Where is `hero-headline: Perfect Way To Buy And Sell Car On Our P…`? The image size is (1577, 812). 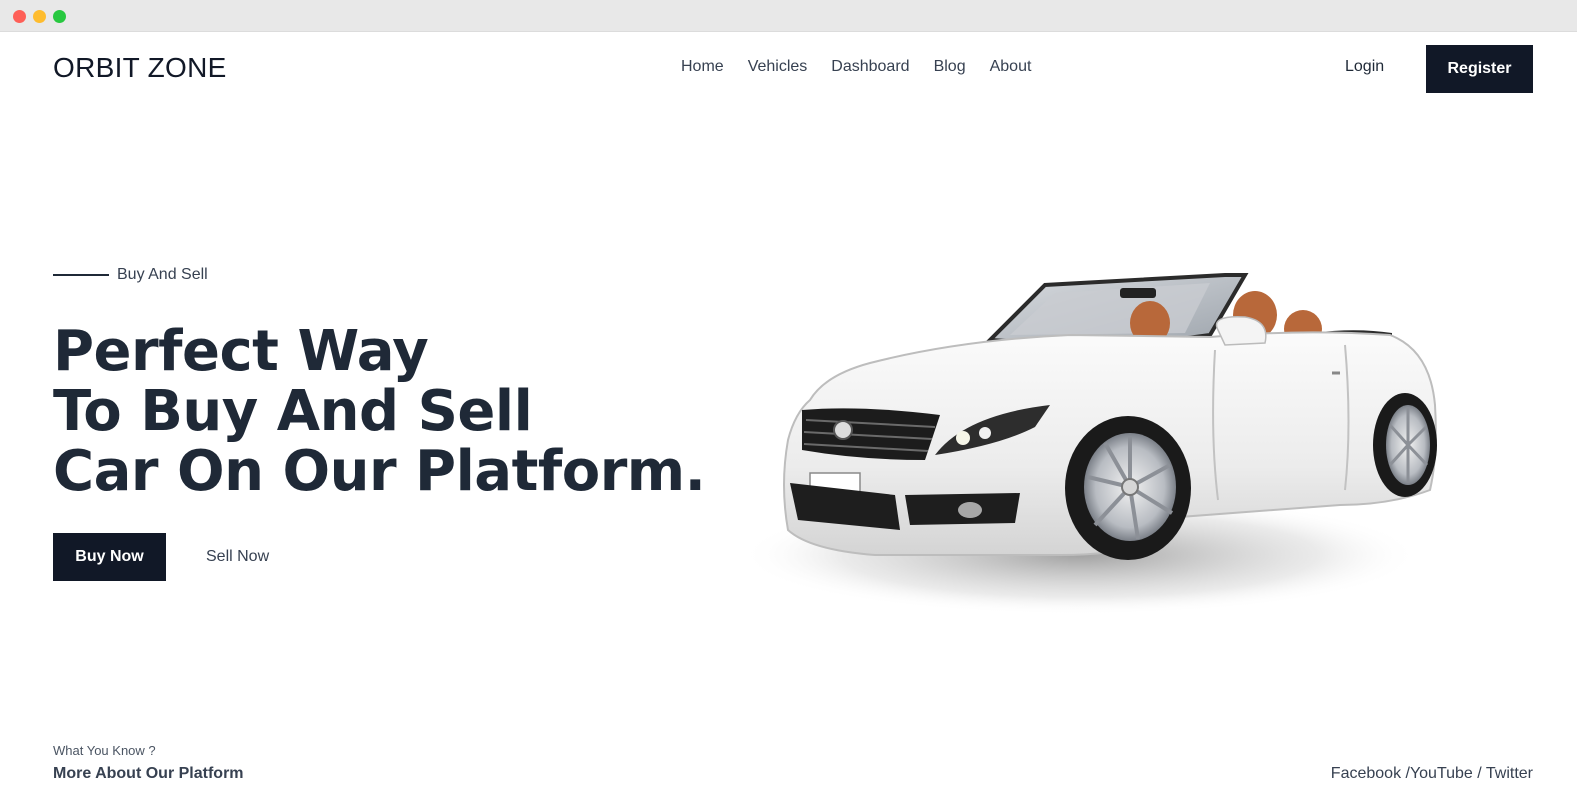
hero-headline: Perfect Way To Buy And Sell Car On Our P… is located at coordinates (379, 411).